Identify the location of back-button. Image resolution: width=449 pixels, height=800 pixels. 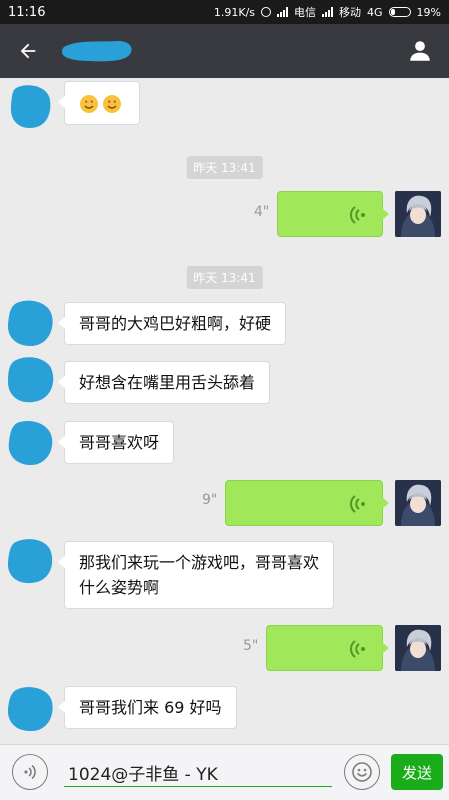
(28, 51).